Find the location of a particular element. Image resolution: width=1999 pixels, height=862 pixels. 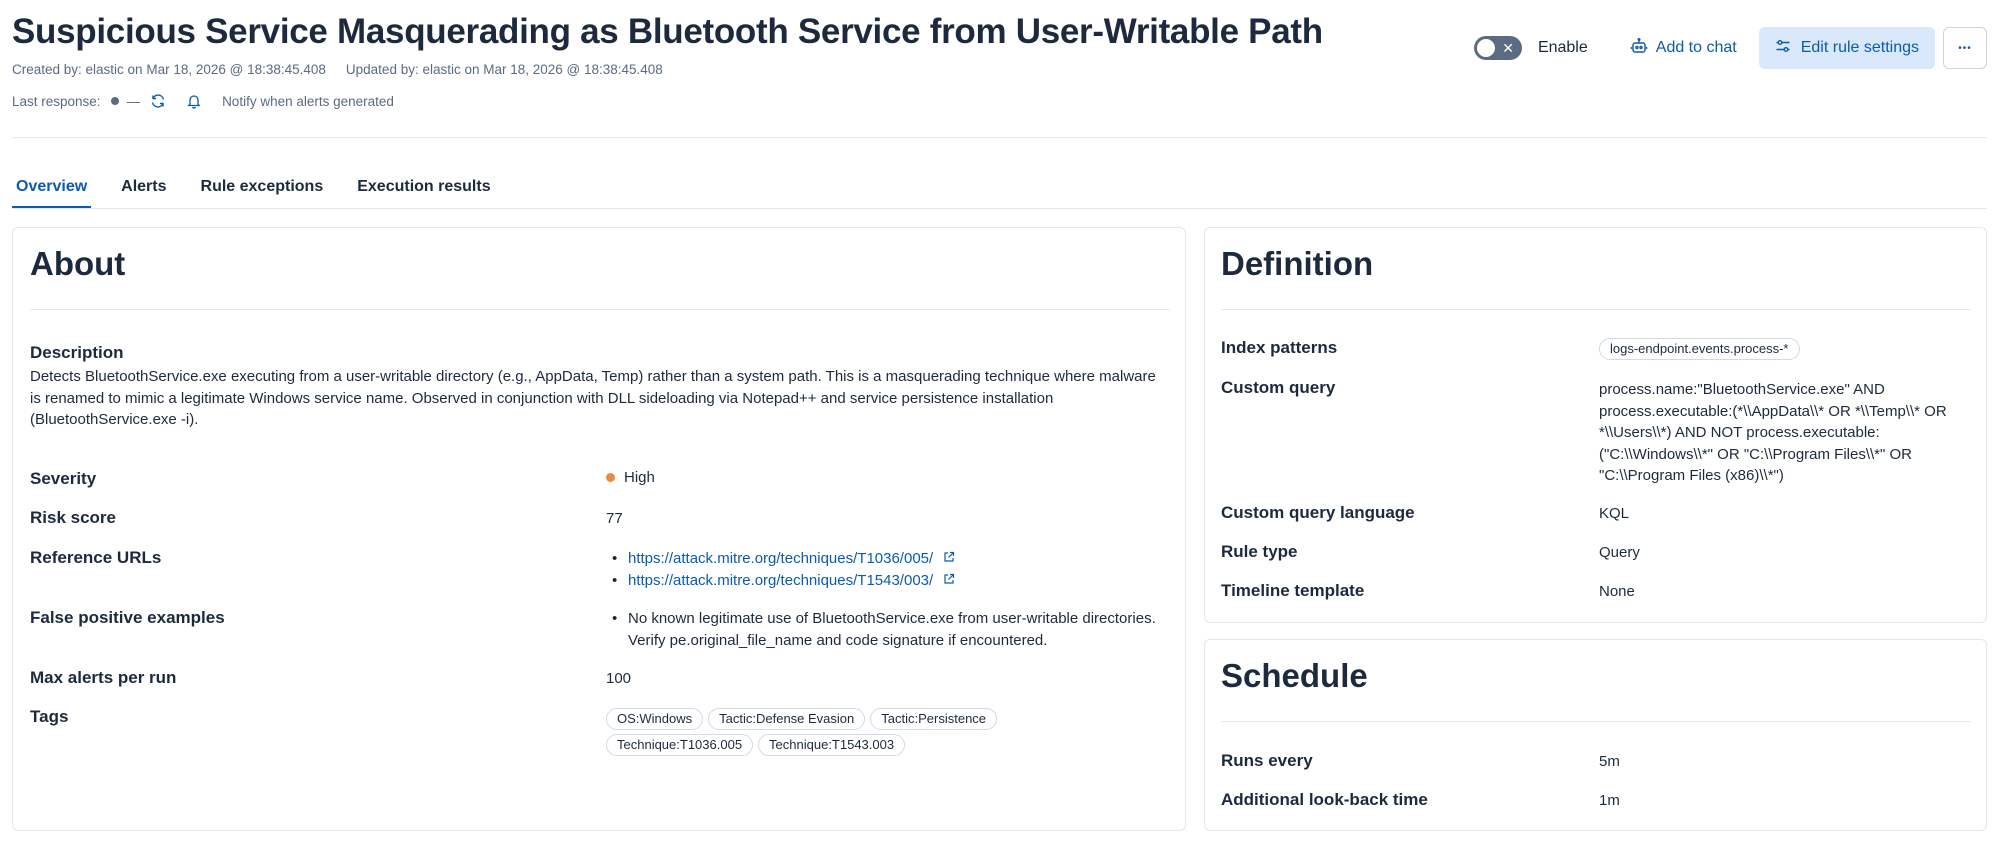

add-to-chat-button: Add to chat is located at coordinates (1683, 48).